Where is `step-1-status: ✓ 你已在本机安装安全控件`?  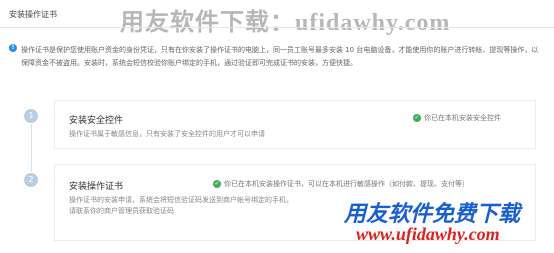 step-1-status: ✓ 你已在本机安装安全控件 is located at coordinates (457, 118).